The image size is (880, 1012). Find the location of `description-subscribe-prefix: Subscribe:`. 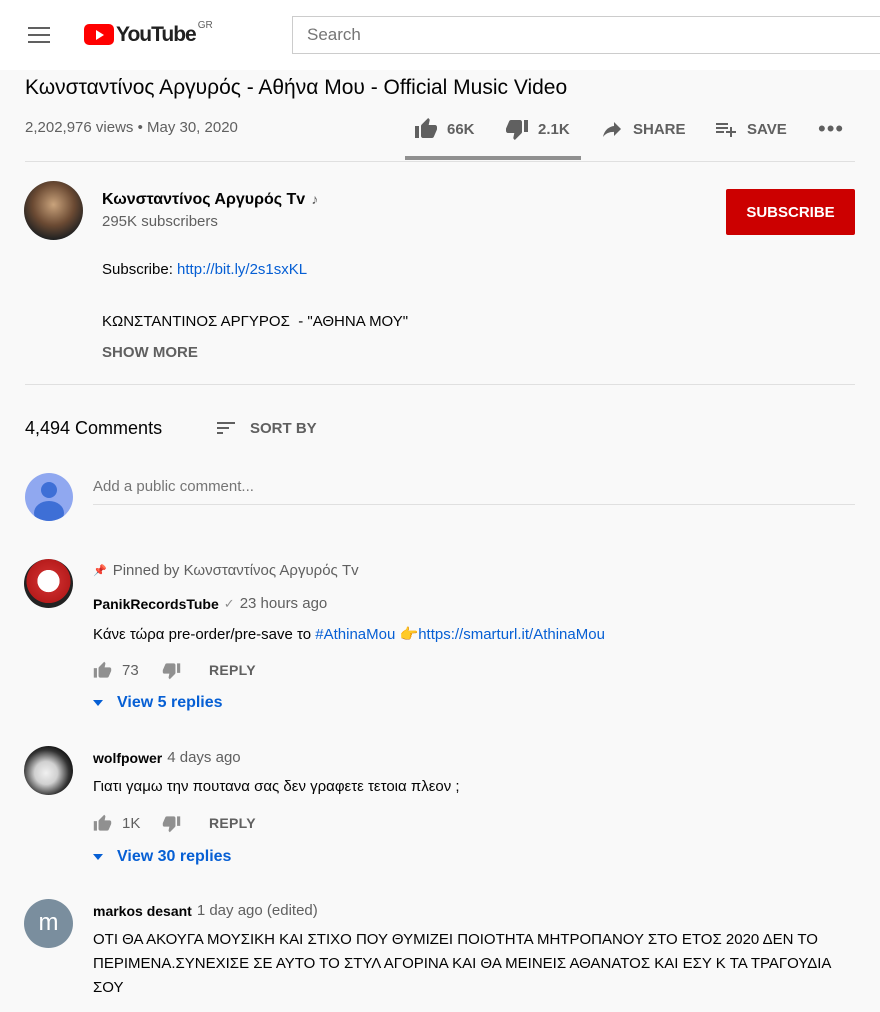

description-subscribe-prefix: Subscribe: is located at coordinates (140, 269).